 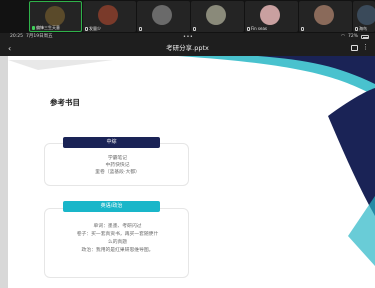 I want to click on battery-level: 72%, so click(x=352, y=36).